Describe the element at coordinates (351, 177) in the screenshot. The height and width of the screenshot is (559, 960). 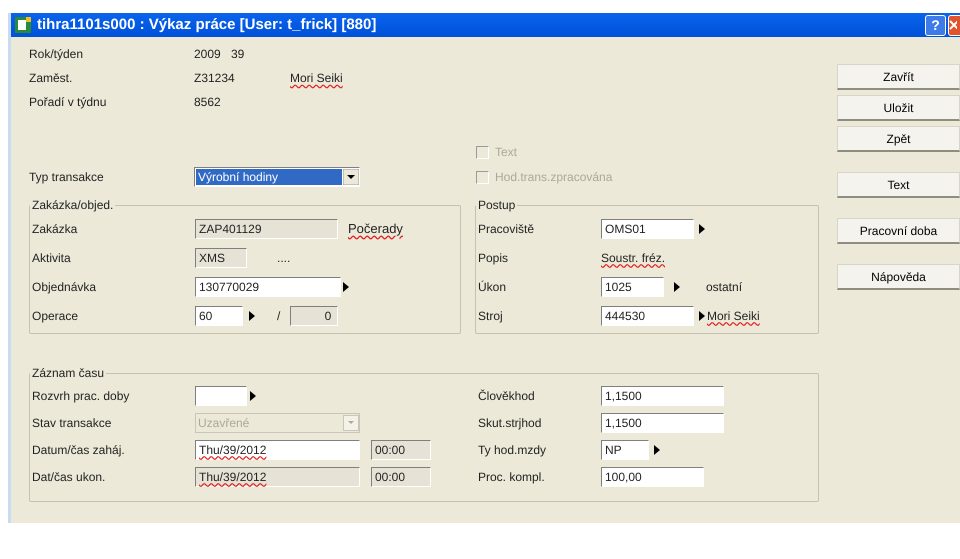
I see `dropdown-arrow-icon` at that location.